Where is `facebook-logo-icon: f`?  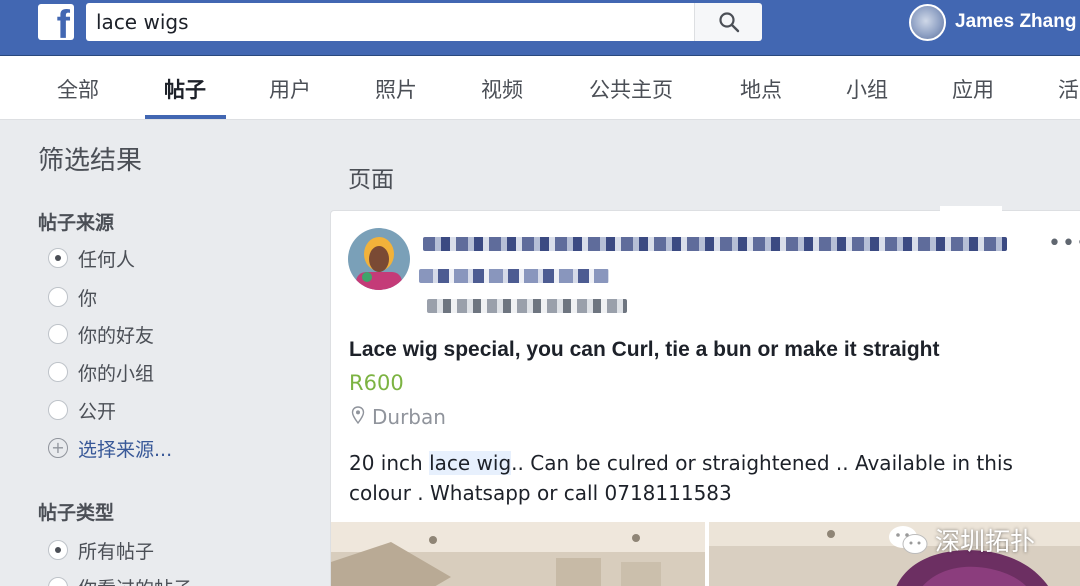 facebook-logo-icon: f is located at coordinates (56, 24).